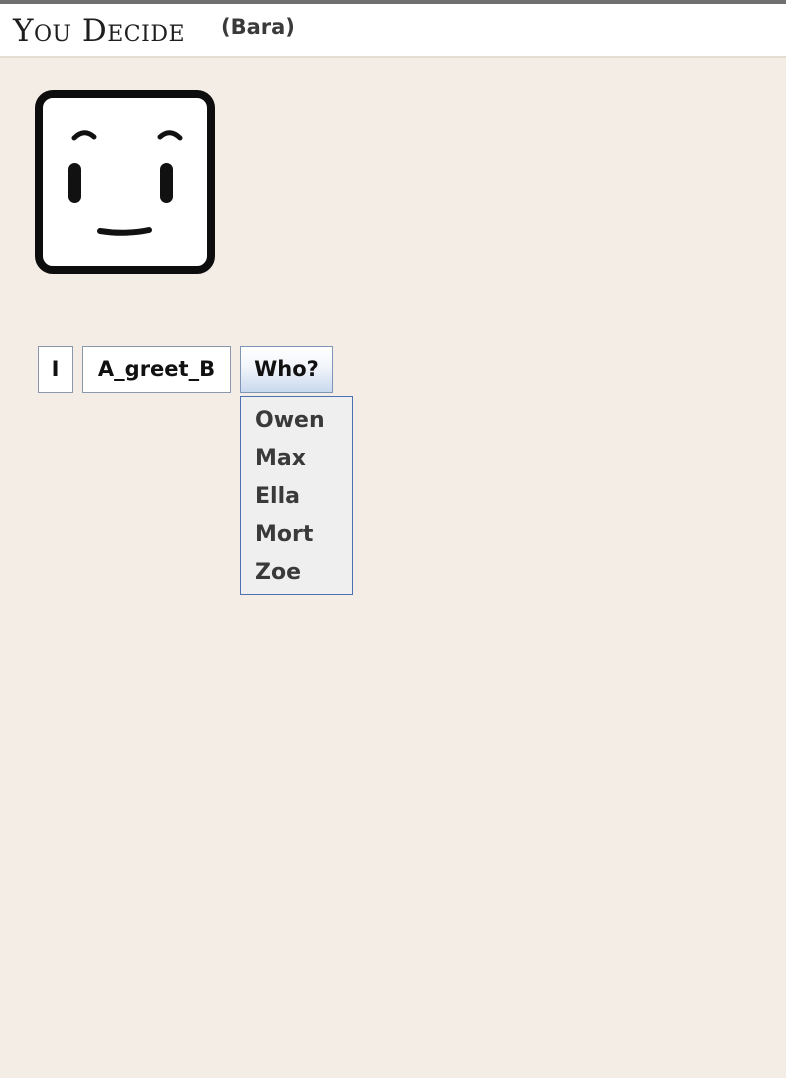 The width and height of the screenshot is (786, 1078). What do you see at coordinates (284, 535) in the screenshot?
I see `dropdown-option-mort: Mort` at bounding box center [284, 535].